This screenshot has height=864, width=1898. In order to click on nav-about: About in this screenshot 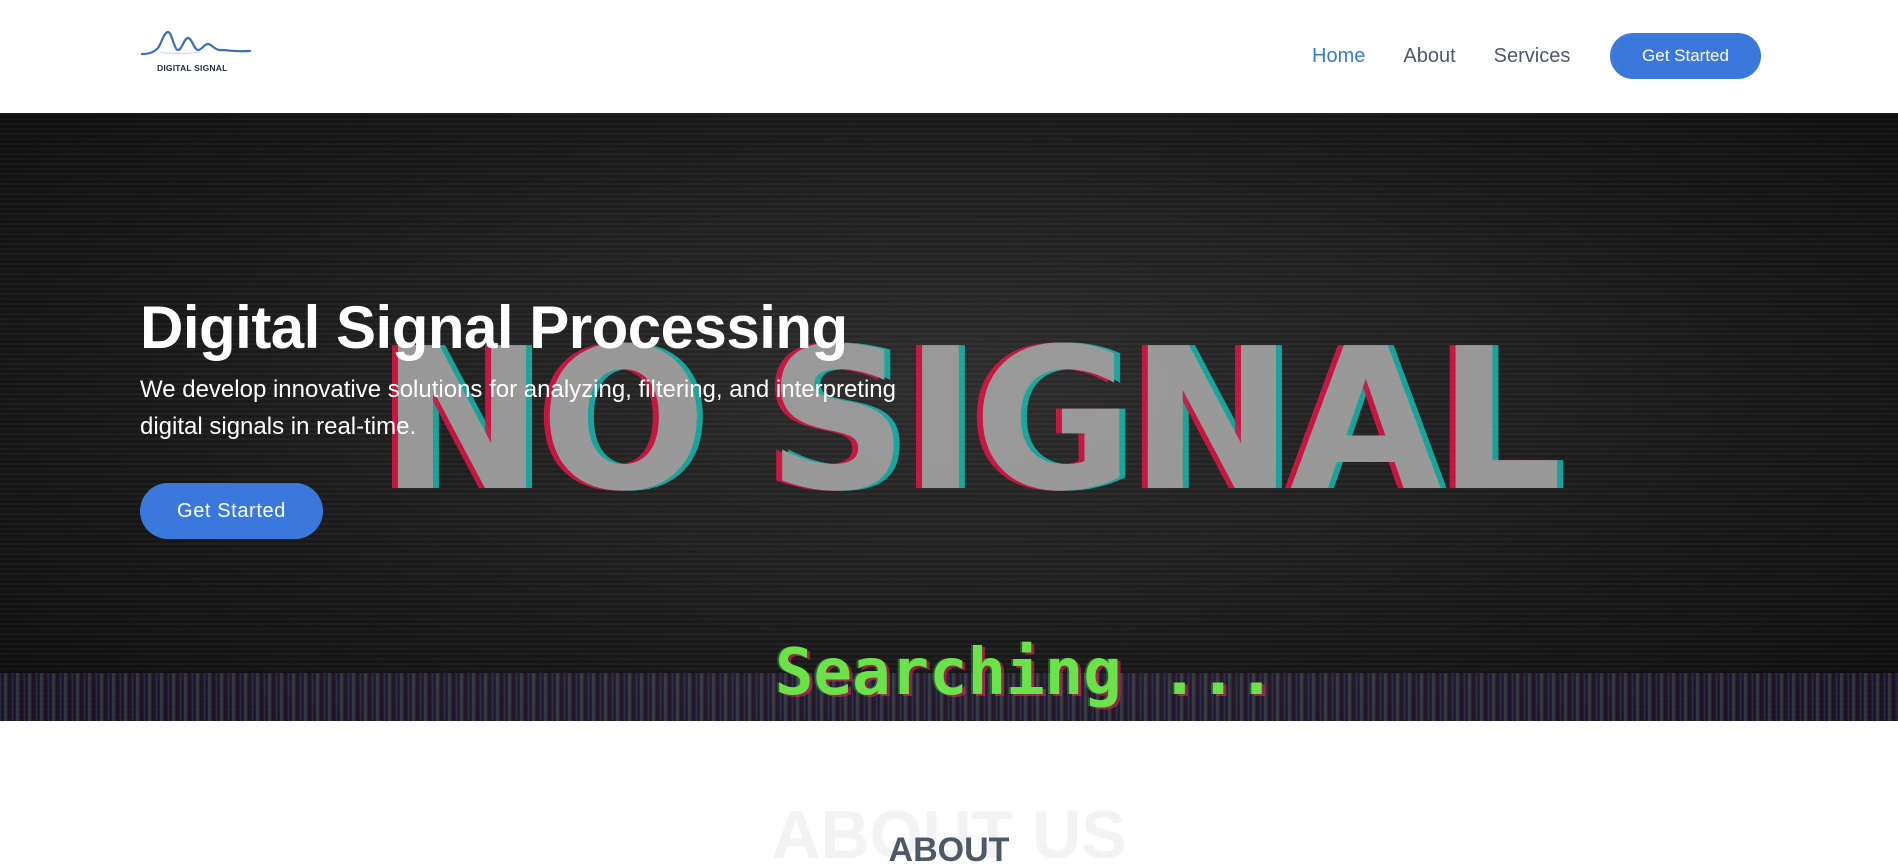, I will do `click(1429, 56)`.